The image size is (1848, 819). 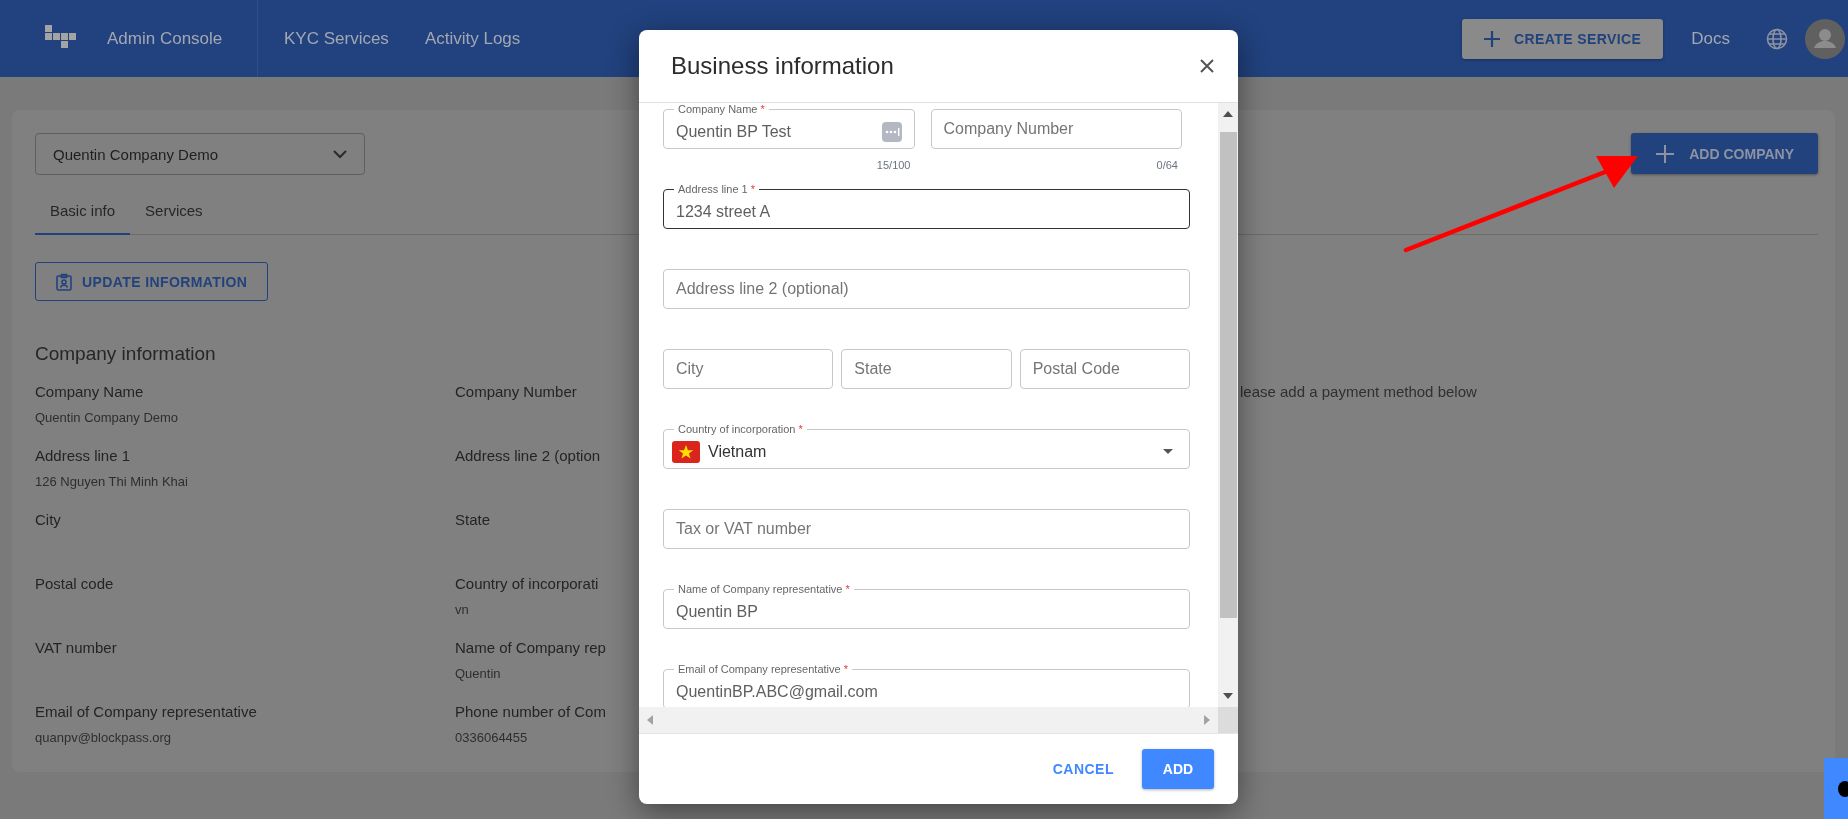 What do you see at coordinates (928, 720) in the screenshot?
I see `horizontal-scrollbar` at bounding box center [928, 720].